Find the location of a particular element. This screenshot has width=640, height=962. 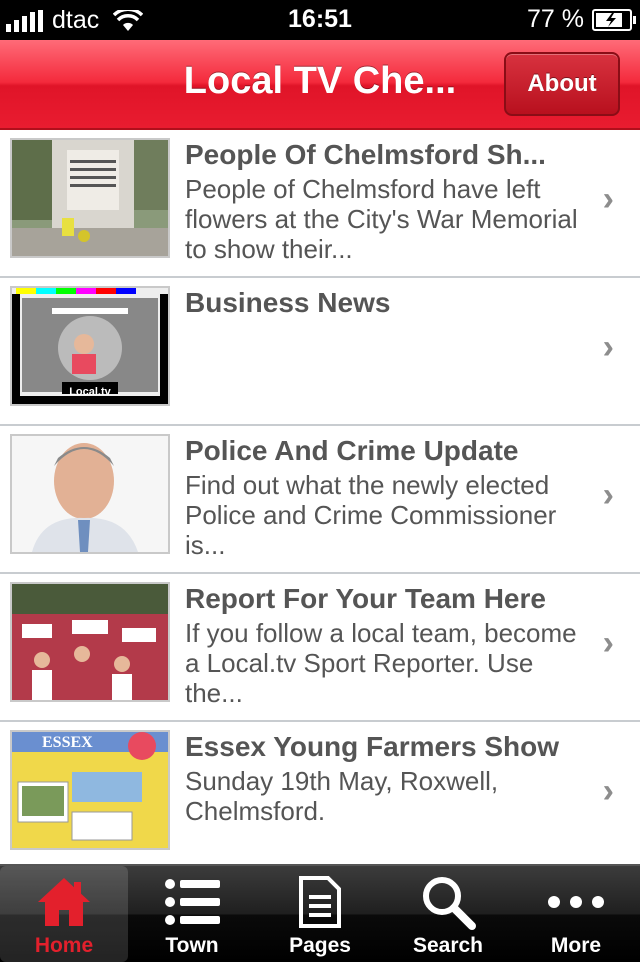

item-title: Report For Your Team Here is located at coordinates (365, 598).